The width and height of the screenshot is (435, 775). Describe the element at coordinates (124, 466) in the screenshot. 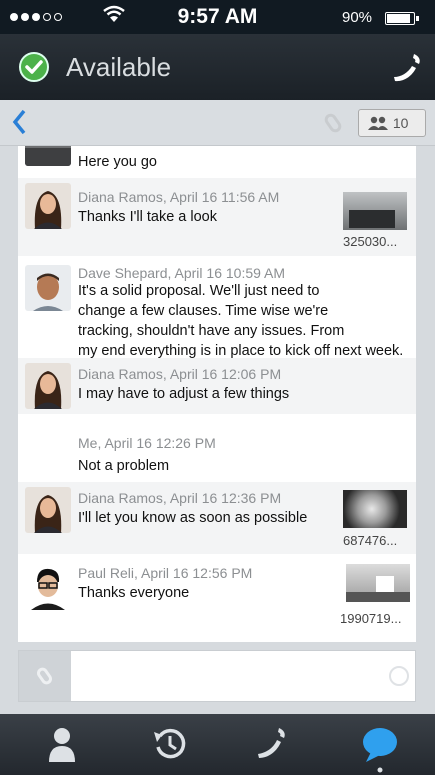

I see `message-text: Not a problem` at that location.